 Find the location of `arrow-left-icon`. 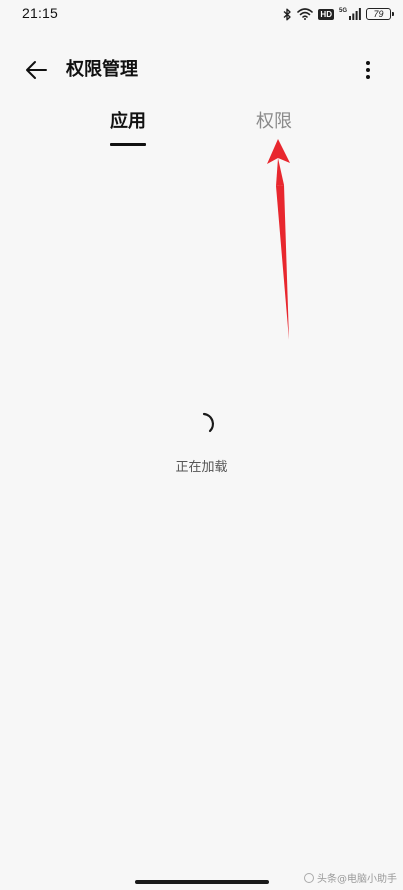

arrow-left-icon is located at coordinates (36, 70).